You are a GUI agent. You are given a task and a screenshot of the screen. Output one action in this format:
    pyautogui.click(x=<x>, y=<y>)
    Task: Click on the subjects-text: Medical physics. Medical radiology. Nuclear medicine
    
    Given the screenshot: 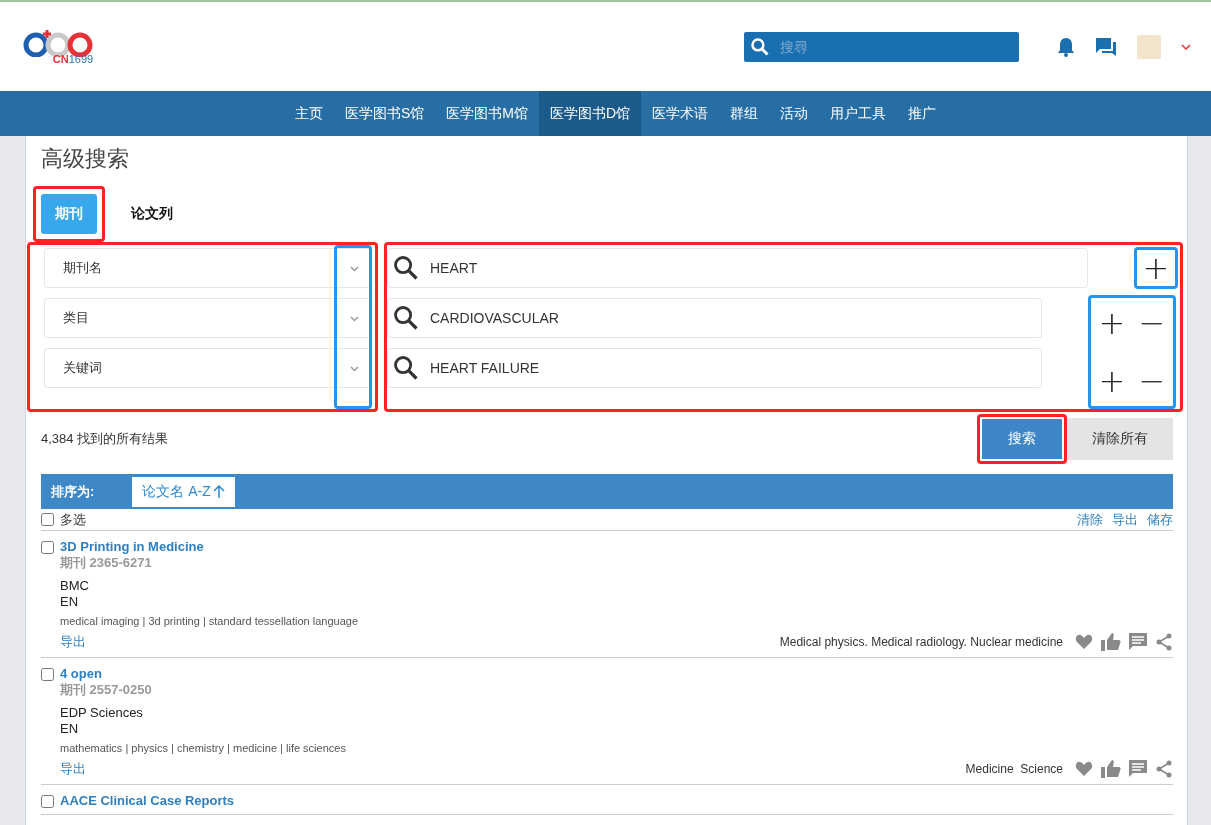 What is the action you would take?
    pyautogui.click(x=921, y=642)
    